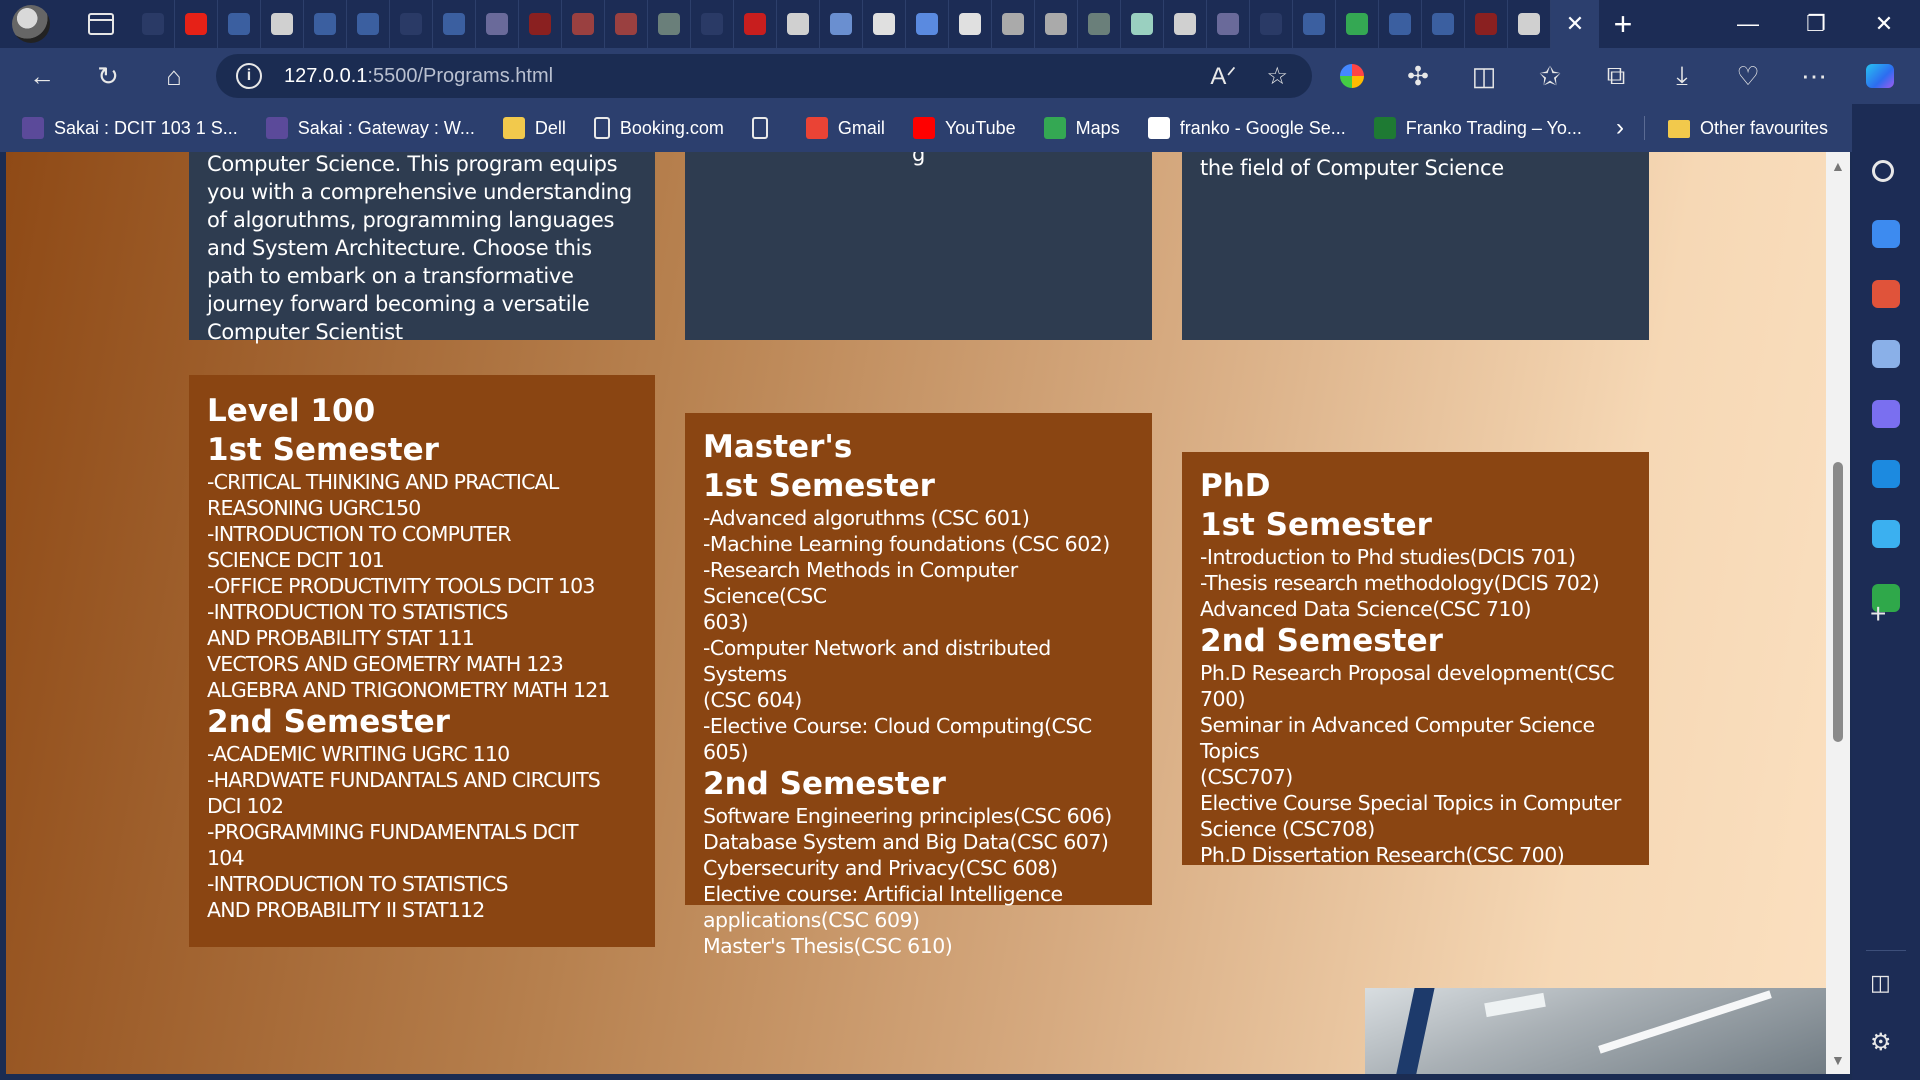  Describe the element at coordinates (1277, 76) in the screenshot. I see `favorite-star-icon: ☆` at that location.